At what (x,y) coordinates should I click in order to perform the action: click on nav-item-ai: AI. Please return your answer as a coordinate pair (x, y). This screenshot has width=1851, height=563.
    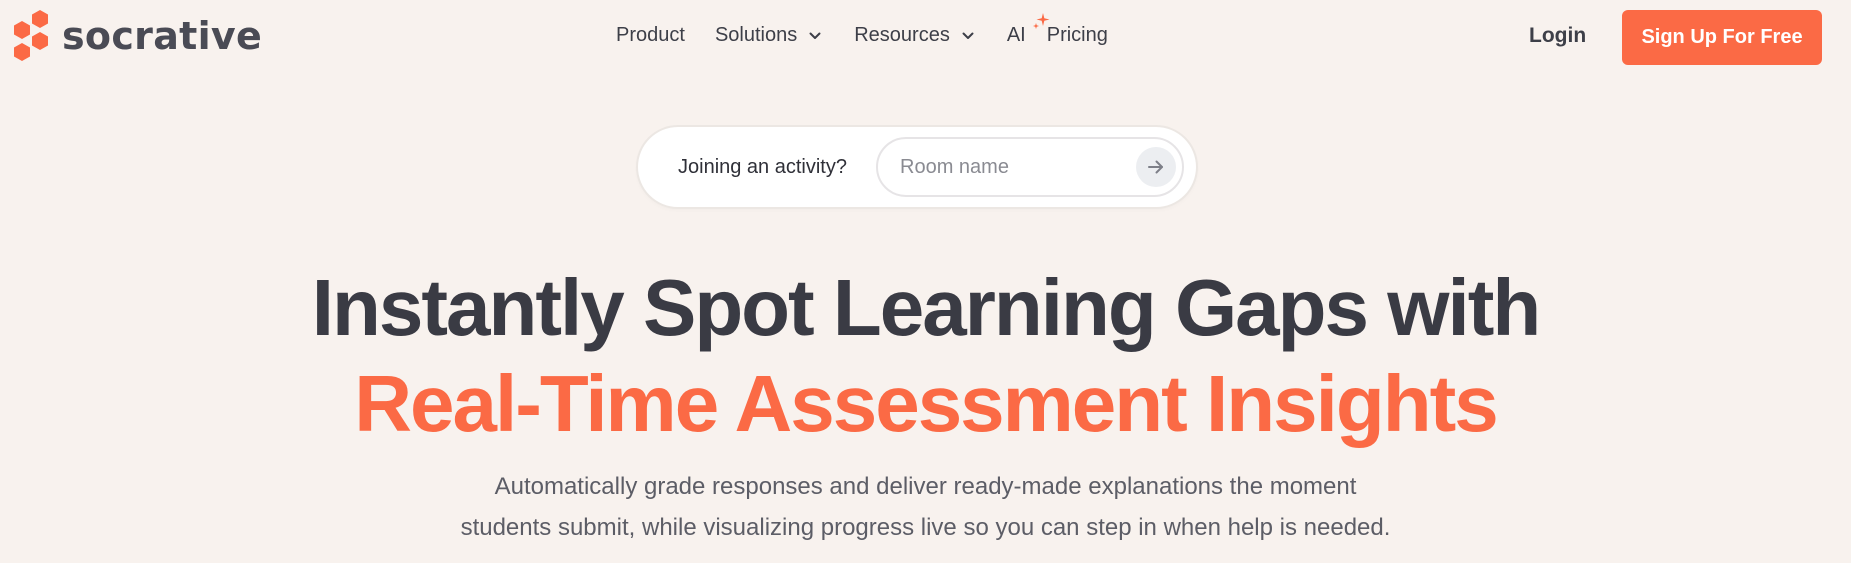
    Looking at the image, I should click on (1028, 30).